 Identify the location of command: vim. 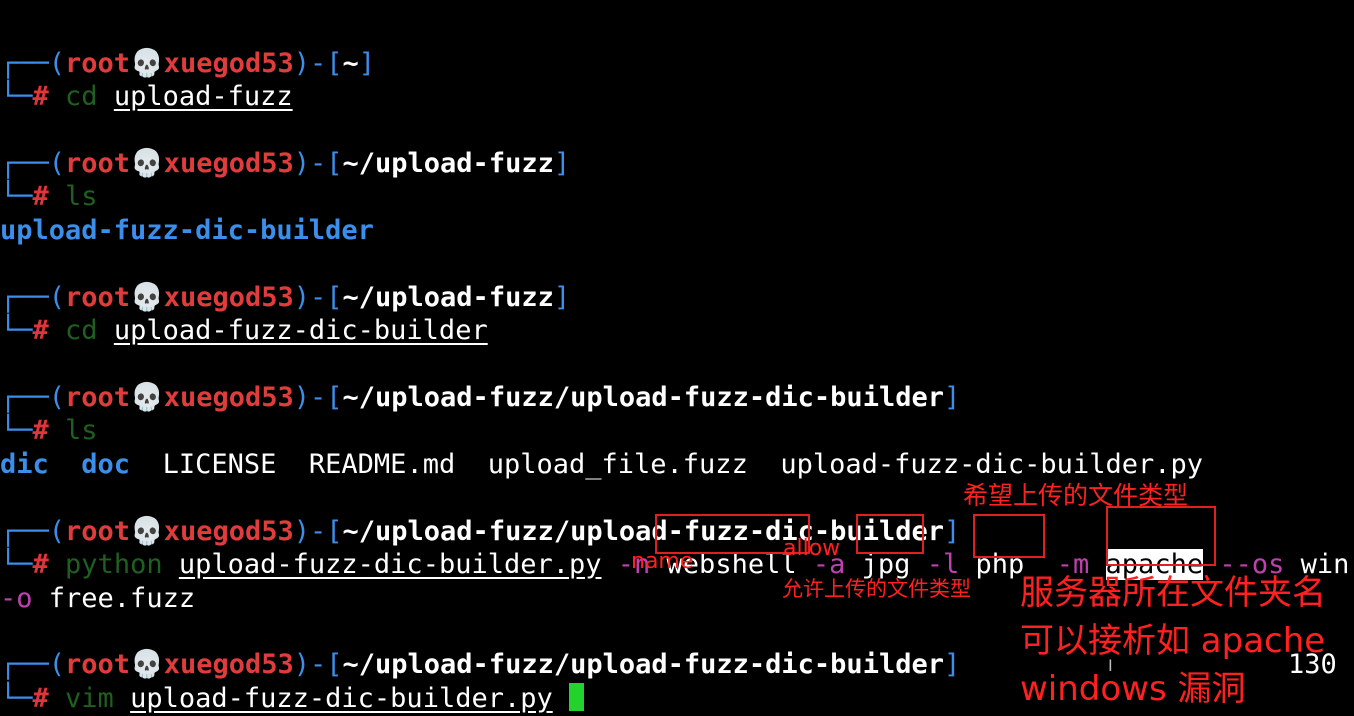
(89, 698).